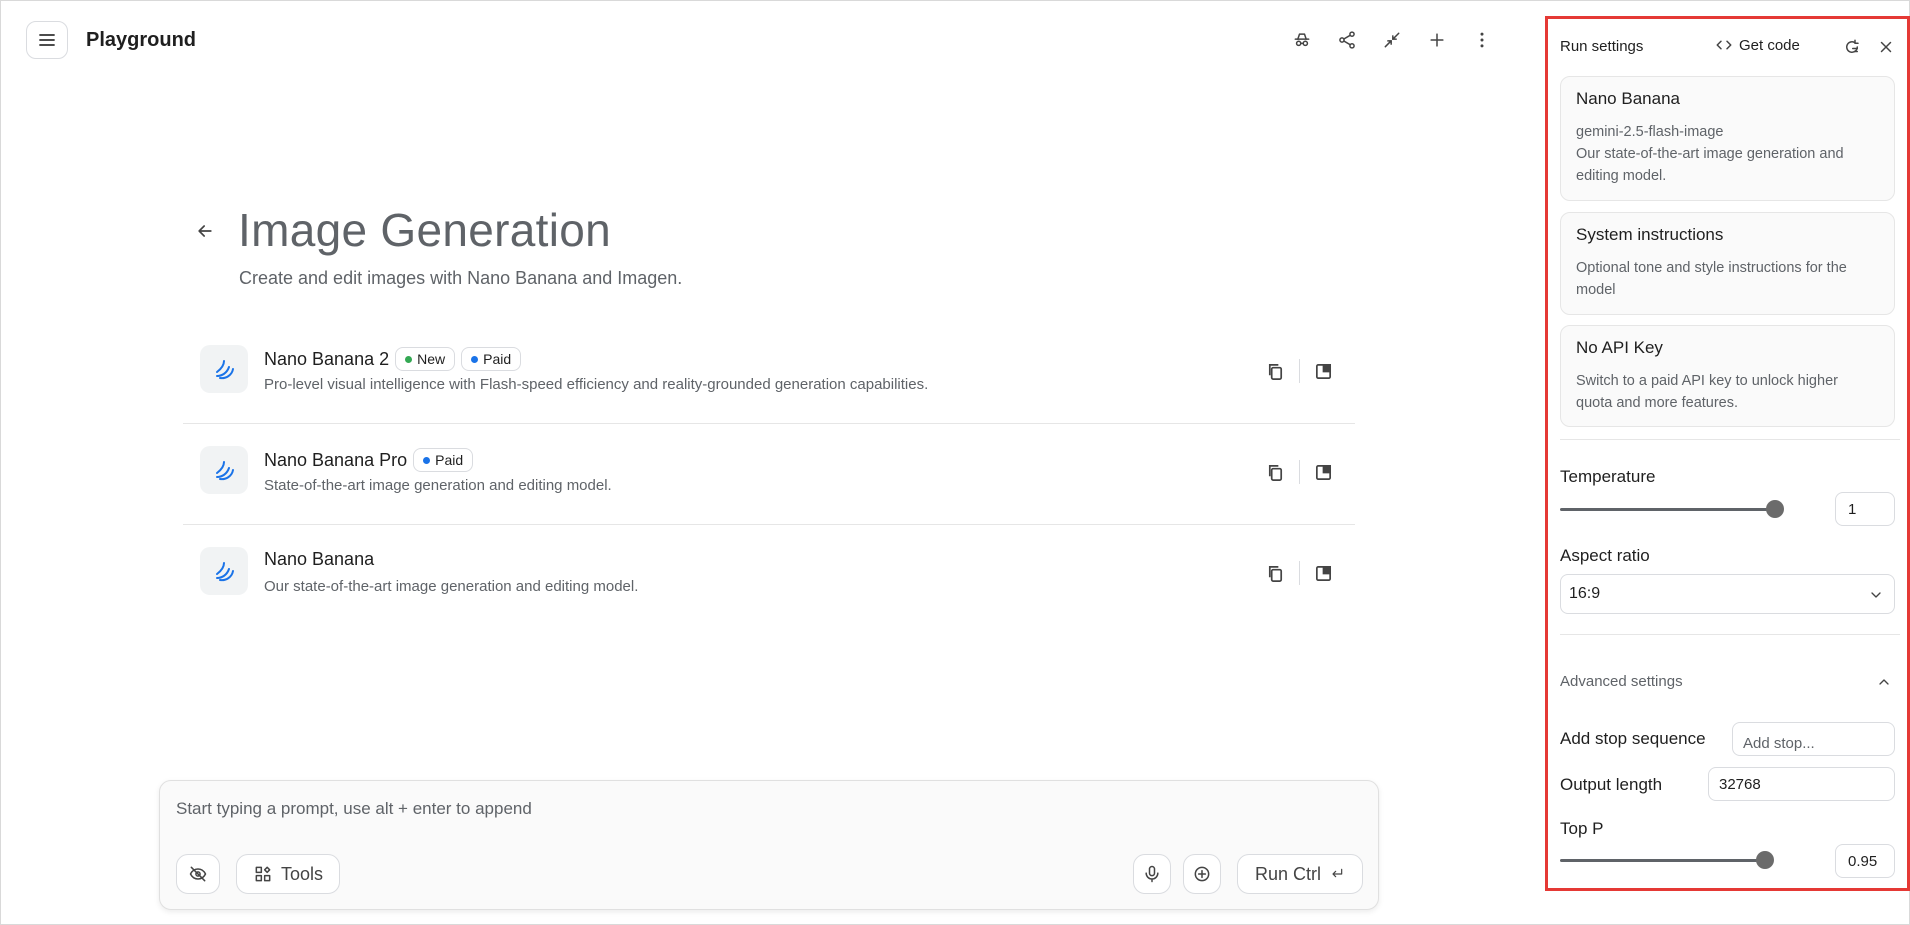 This screenshot has height=925, width=1910. Describe the element at coordinates (336, 459) in the screenshot. I see `model-name: Nano Banana Pro` at that location.